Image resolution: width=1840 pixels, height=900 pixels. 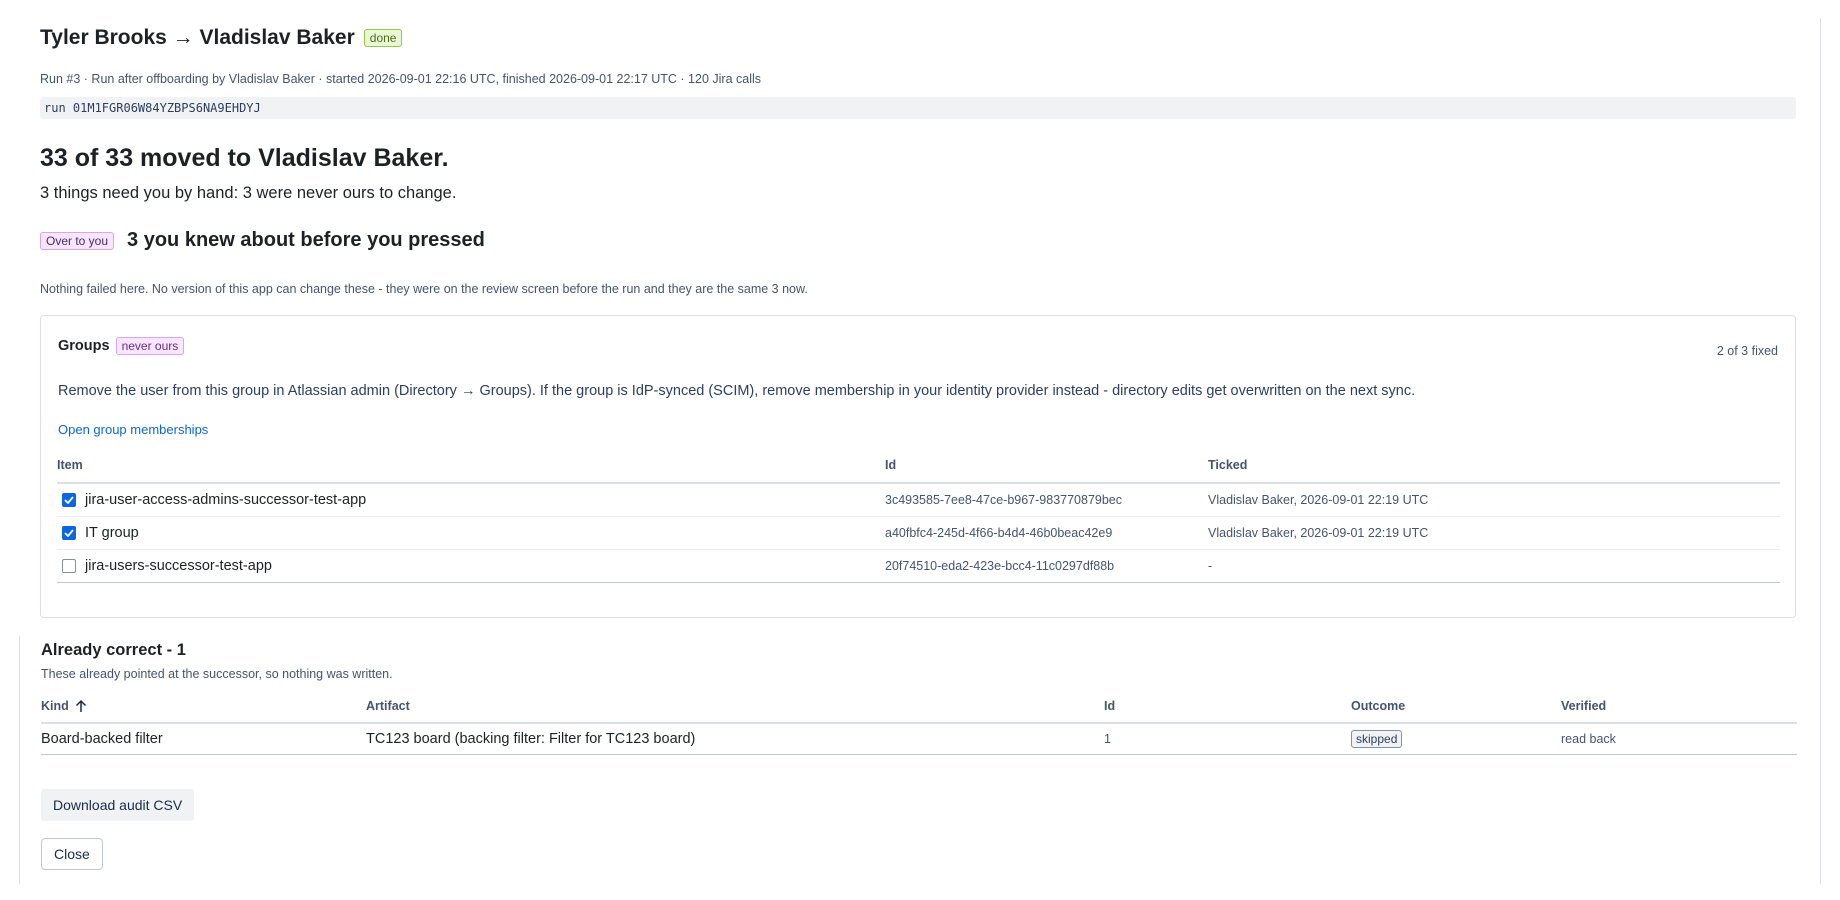 I want to click on outcome-badge: skipped, so click(x=1377, y=739).